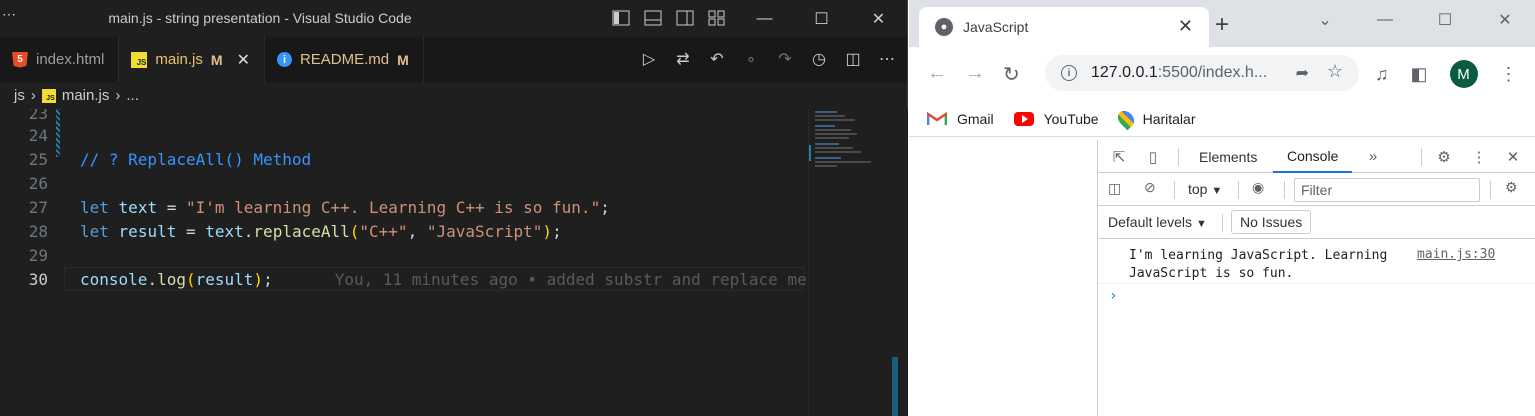 This screenshot has width=1535, height=416. Describe the element at coordinates (960, 119) in the screenshot. I see `bookmark-gmail: Gmail` at that location.